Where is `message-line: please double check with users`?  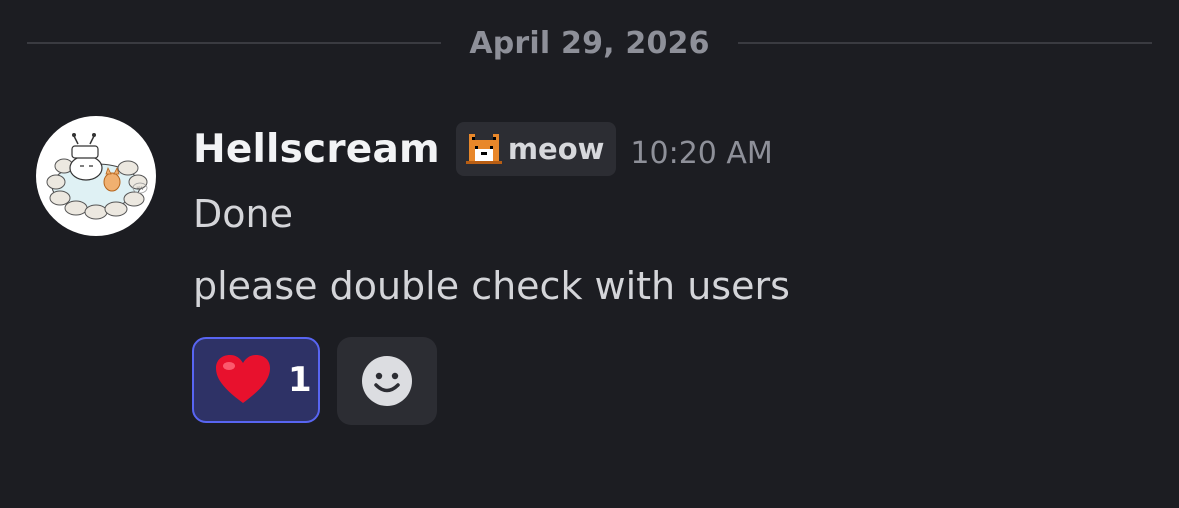
message-line: please double check with users is located at coordinates (491, 286).